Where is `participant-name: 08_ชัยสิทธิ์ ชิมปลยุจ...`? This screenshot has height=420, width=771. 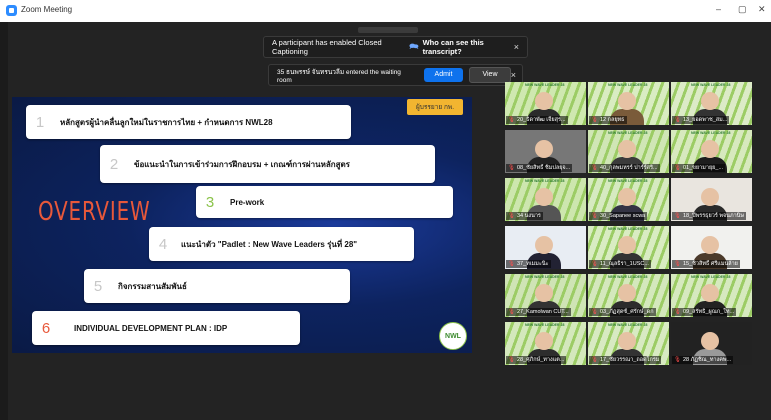
participant-name: 08_ชัยสิทธิ์ ชิมปลยุจ... is located at coordinates (543, 168).